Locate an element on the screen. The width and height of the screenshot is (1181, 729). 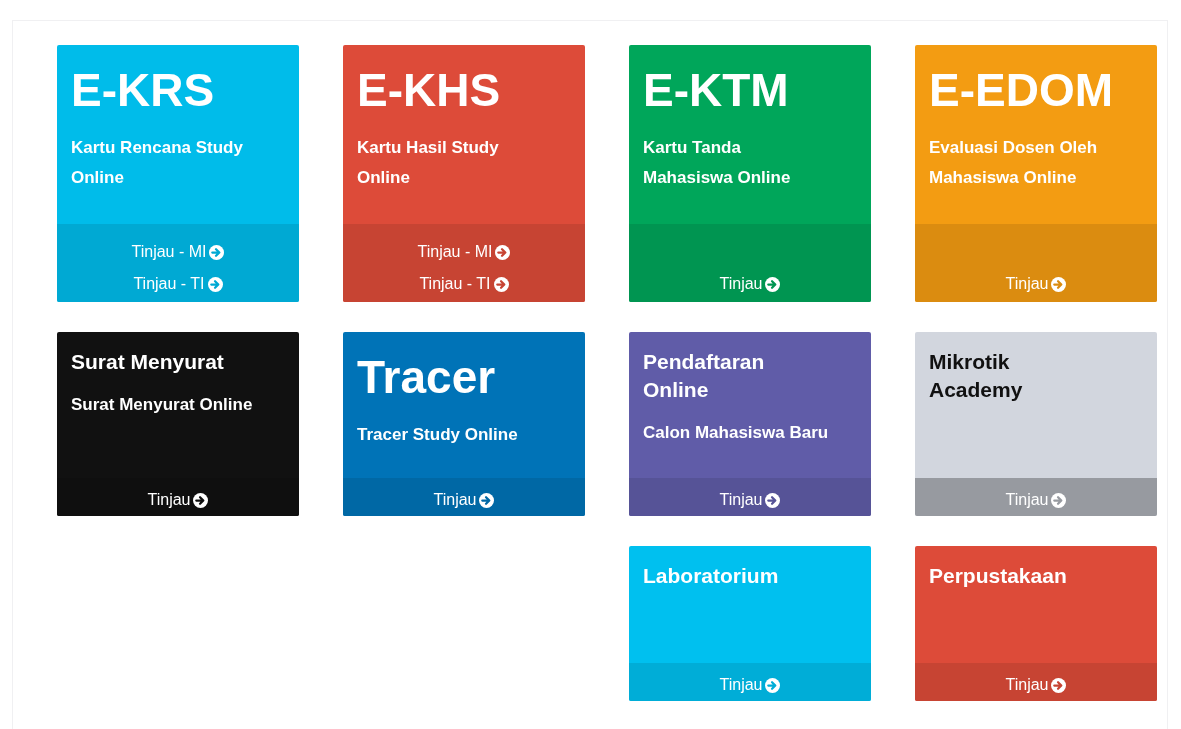
card-title: Laboratorium is located at coordinates (711, 576).